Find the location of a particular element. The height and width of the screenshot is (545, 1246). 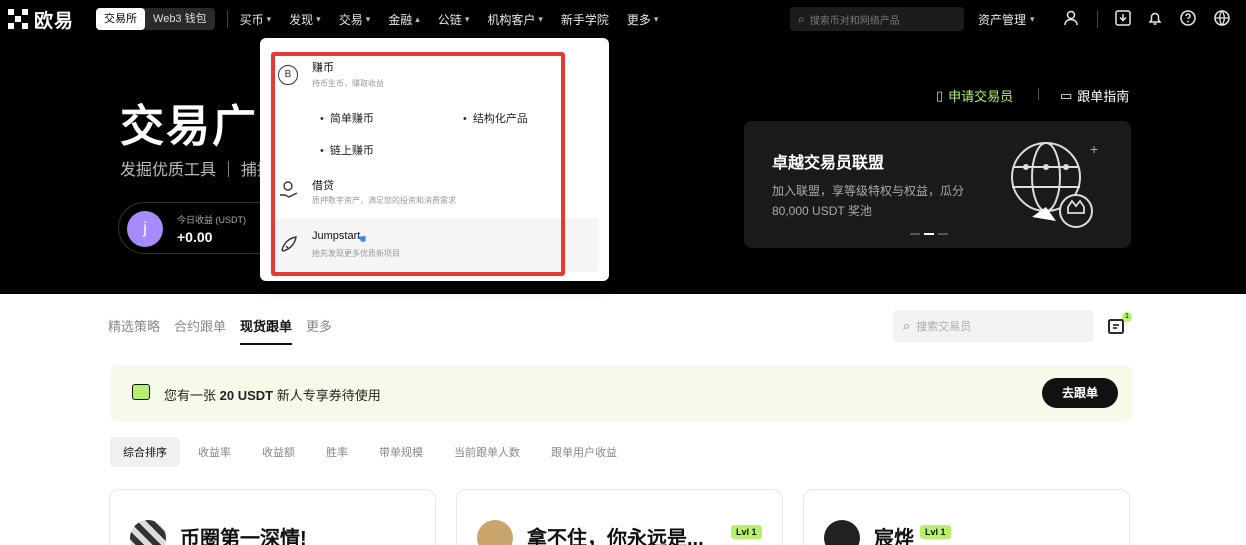

tab-more: 更多 is located at coordinates (319, 330).